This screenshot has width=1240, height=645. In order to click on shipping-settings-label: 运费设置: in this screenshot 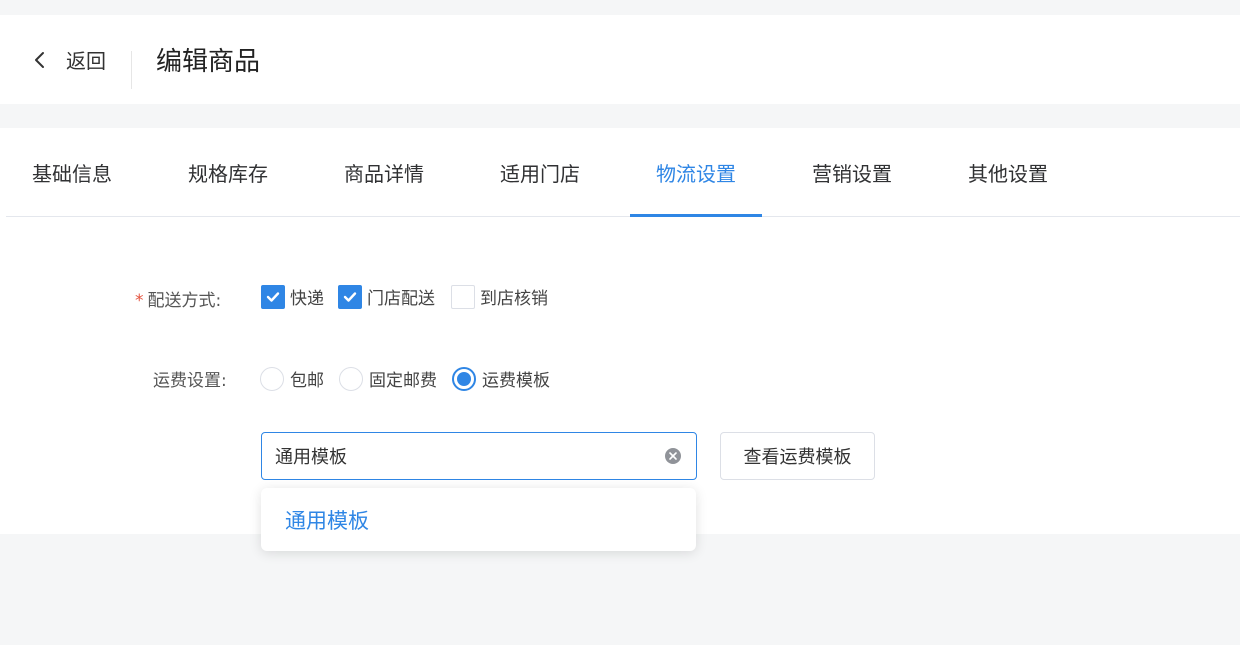, I will do `click(190, 381)`.